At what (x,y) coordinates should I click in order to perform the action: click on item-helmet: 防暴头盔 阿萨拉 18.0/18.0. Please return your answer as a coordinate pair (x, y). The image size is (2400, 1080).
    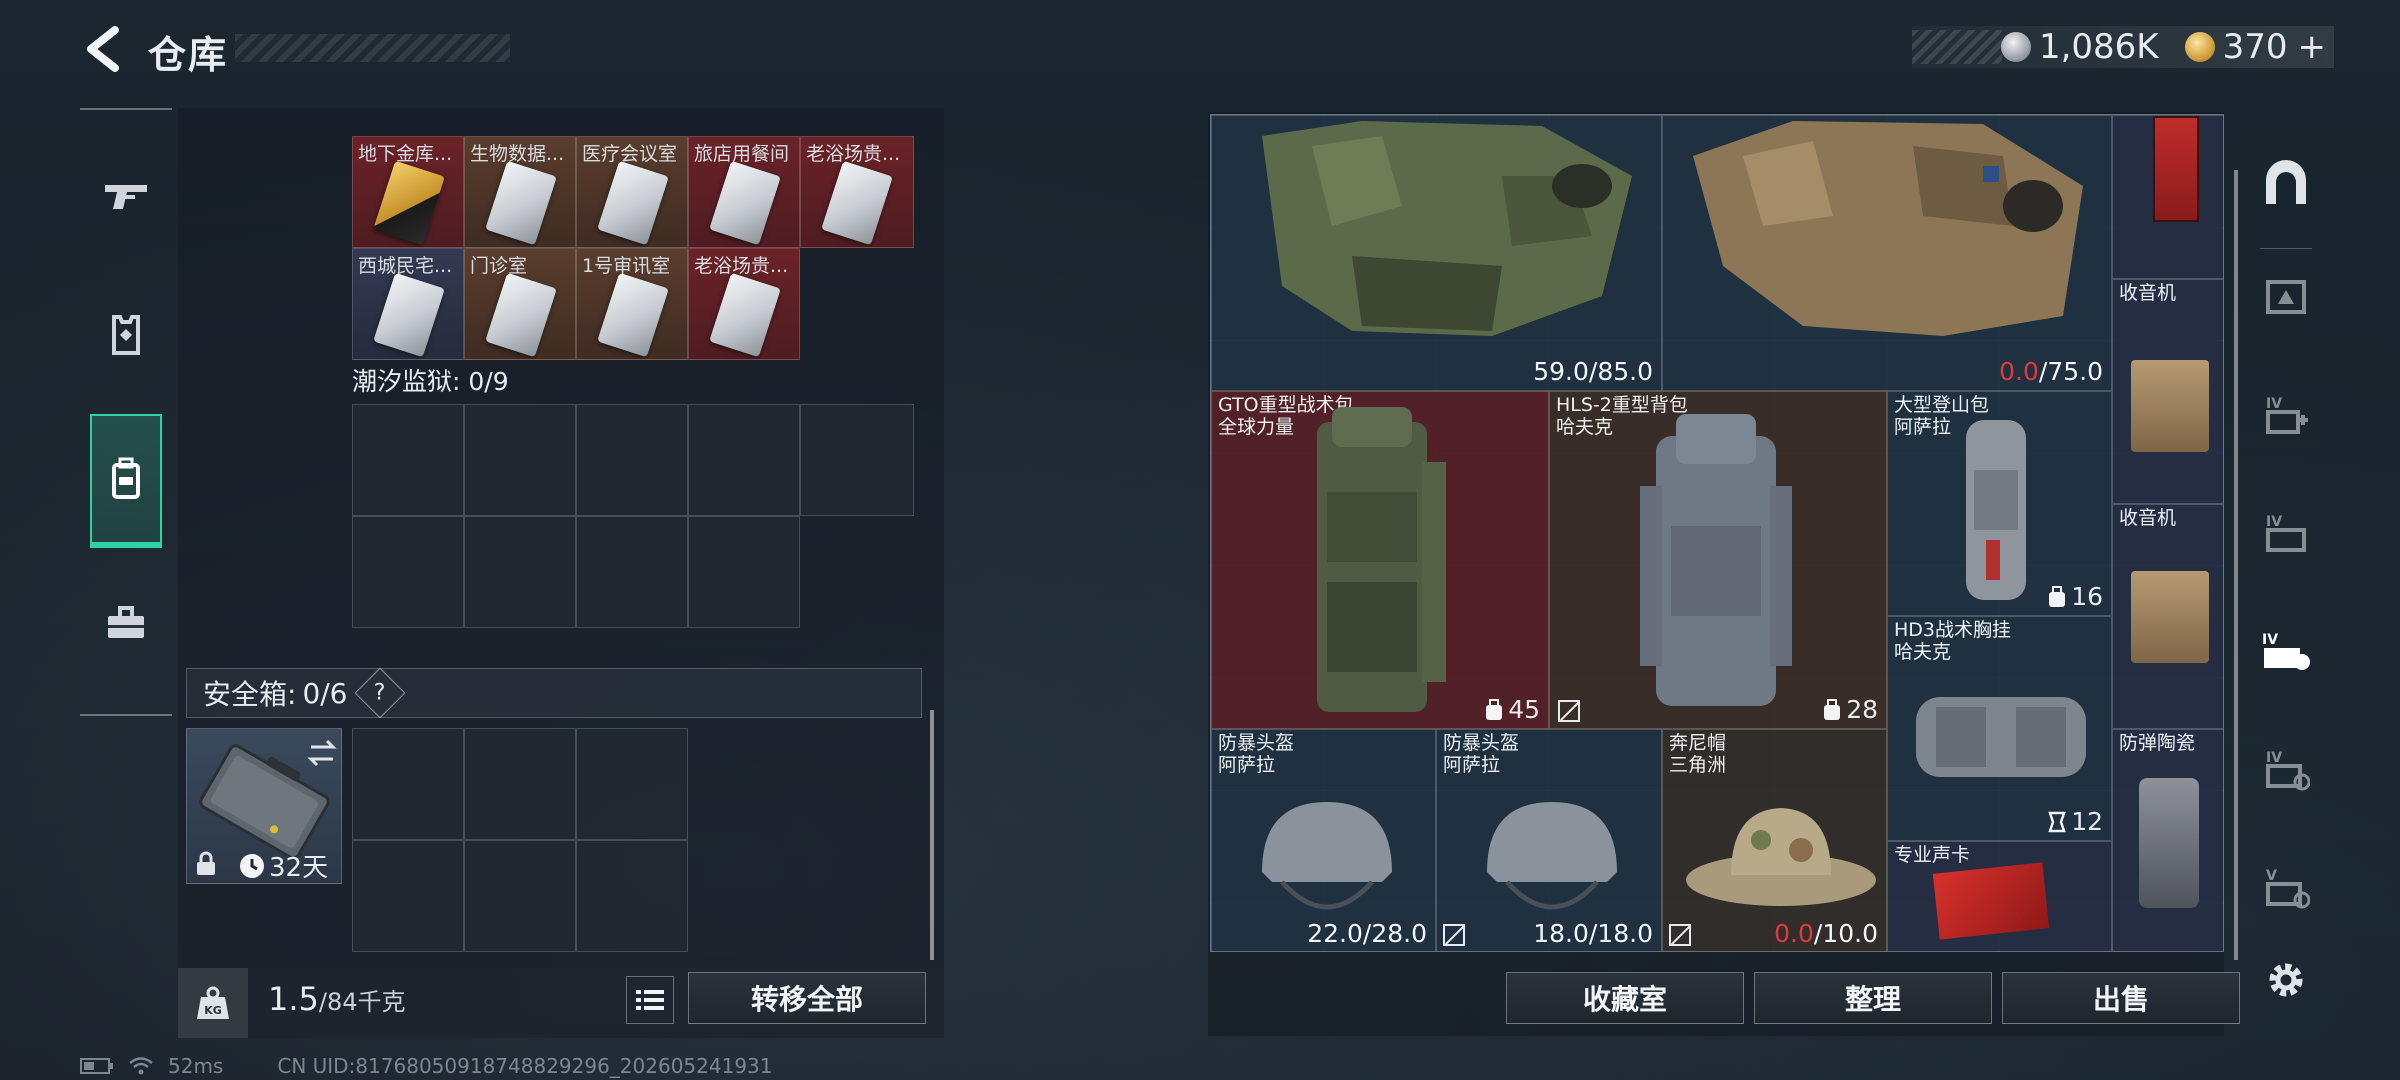
    Looking at the image, I should click on (1549, 840).